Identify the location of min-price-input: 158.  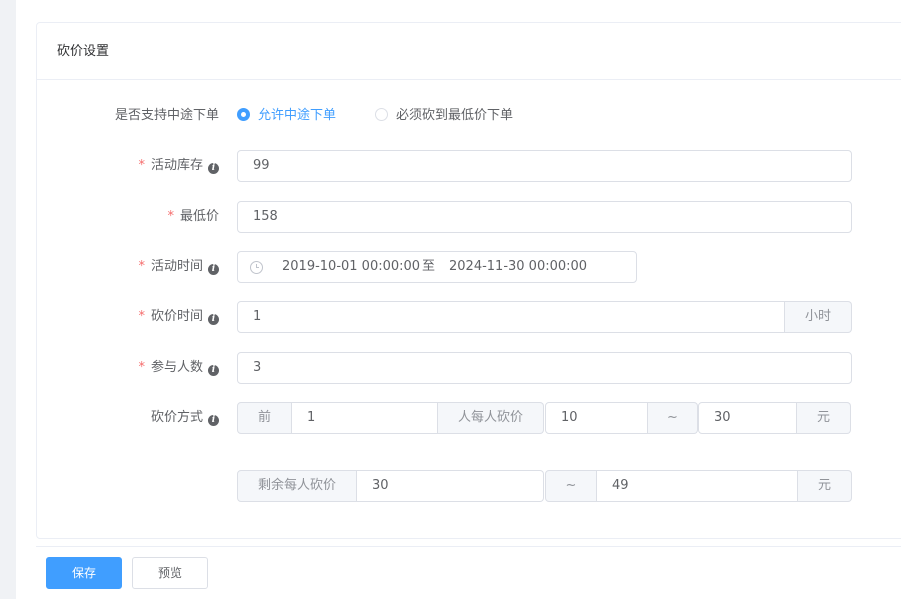
(544, 217).